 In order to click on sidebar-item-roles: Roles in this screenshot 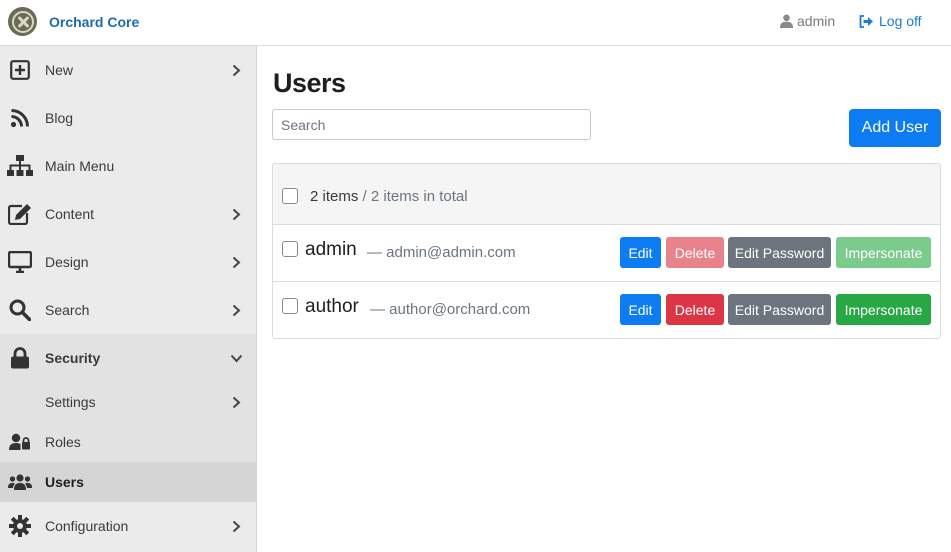, I will do `click(128, 442)`.